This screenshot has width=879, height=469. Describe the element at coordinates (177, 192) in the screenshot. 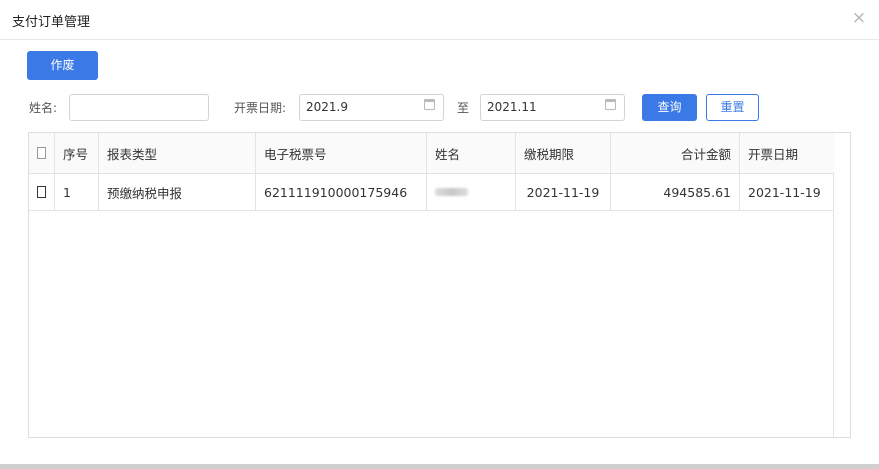

I see `cell-type: 预缴纳税申报` at that location.